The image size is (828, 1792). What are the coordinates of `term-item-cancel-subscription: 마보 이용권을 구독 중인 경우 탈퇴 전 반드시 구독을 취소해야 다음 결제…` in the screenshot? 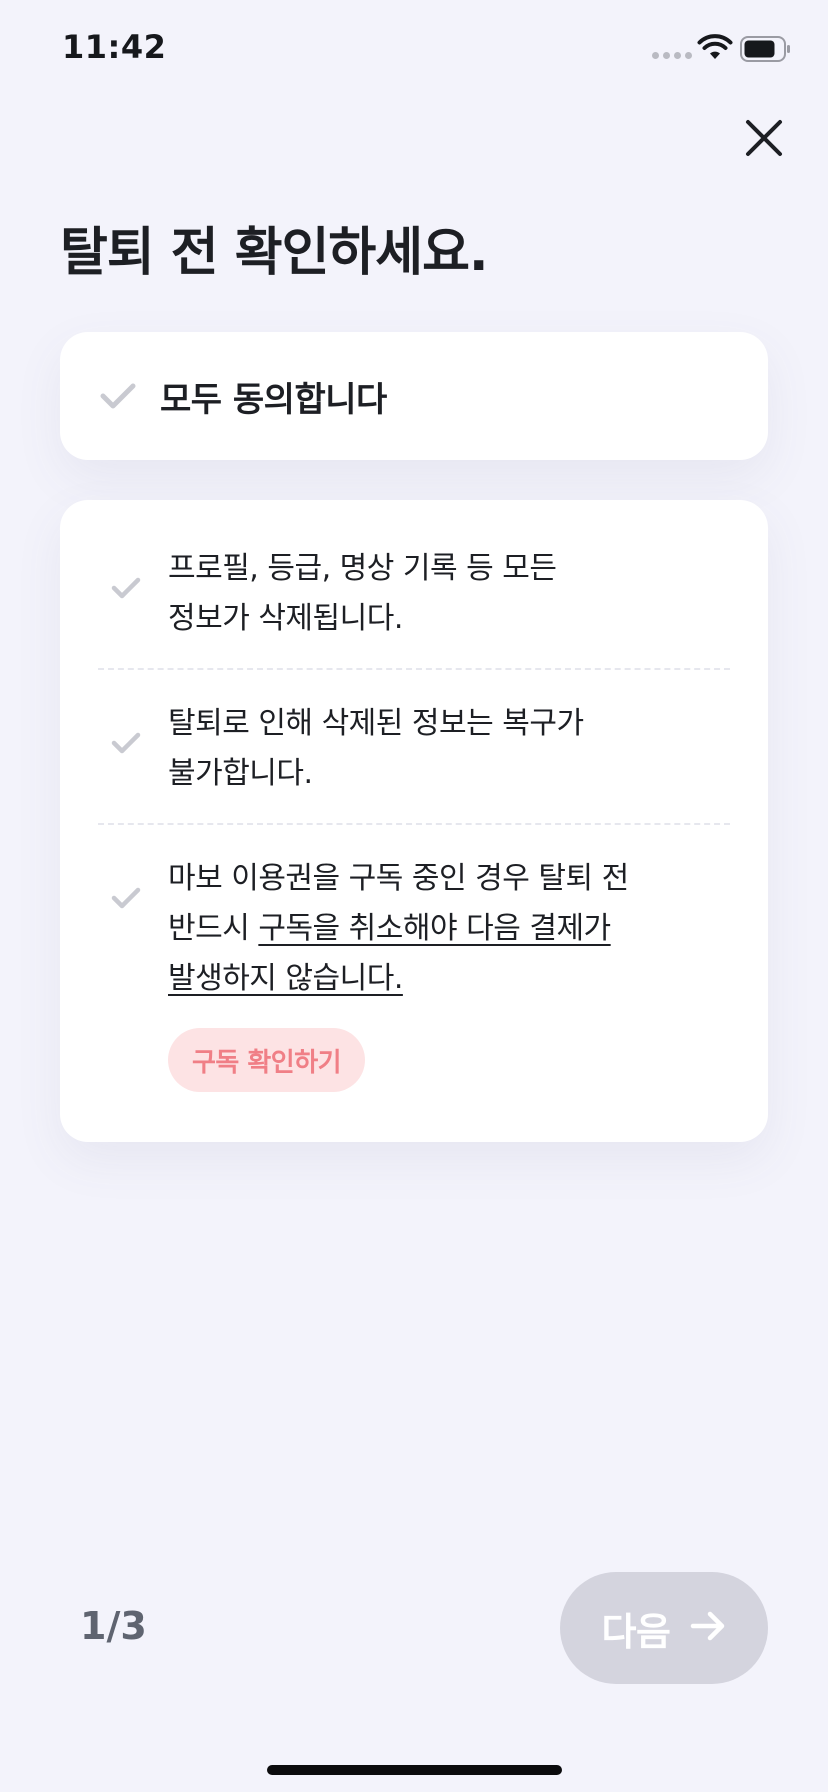 It's located at (414, 929).